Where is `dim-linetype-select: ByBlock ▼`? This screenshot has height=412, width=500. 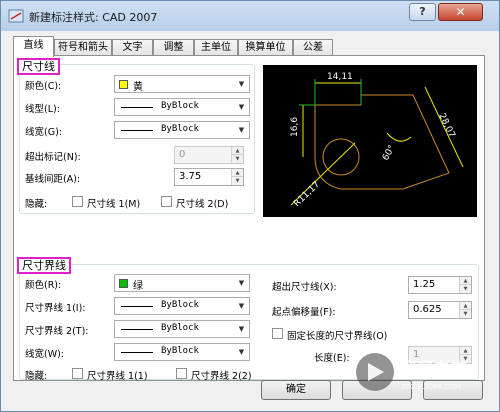
dim-linetype-select: ByBlock ▼ is located at coordinates (182, 107).